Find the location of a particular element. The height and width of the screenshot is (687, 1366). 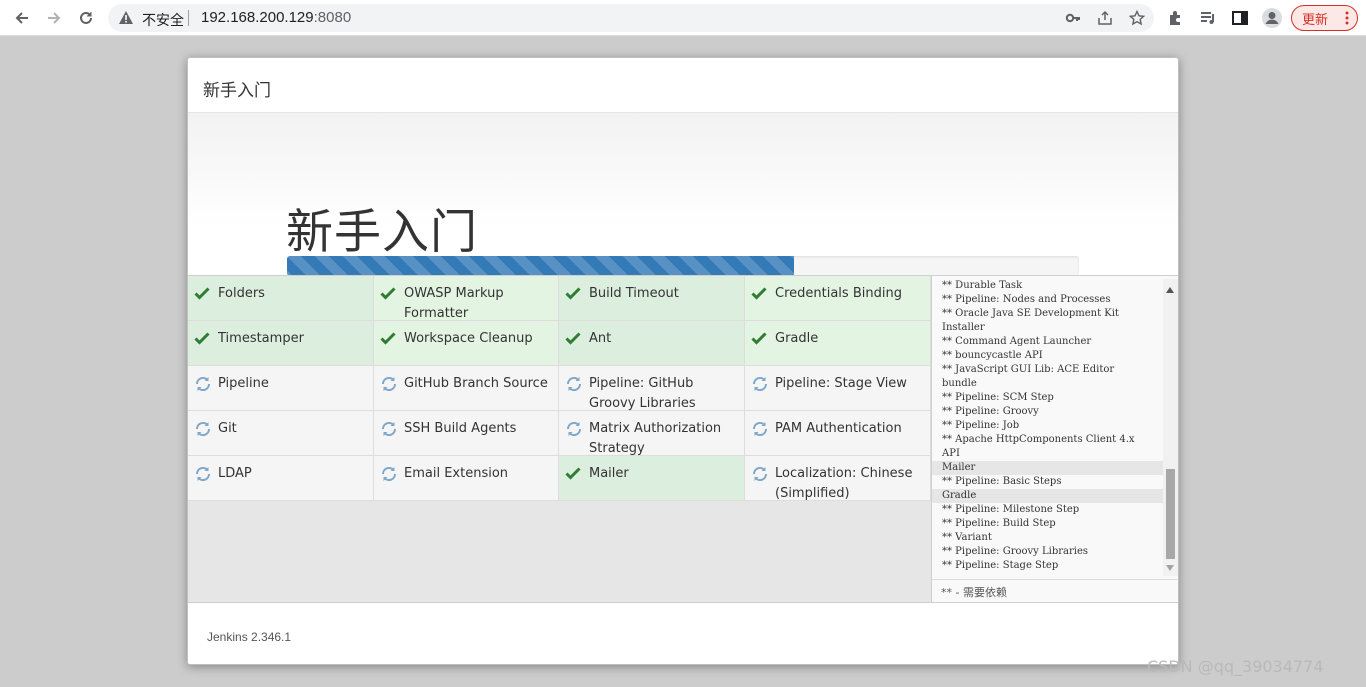

log-line: ** Variant is located at coordinates (967, 537).